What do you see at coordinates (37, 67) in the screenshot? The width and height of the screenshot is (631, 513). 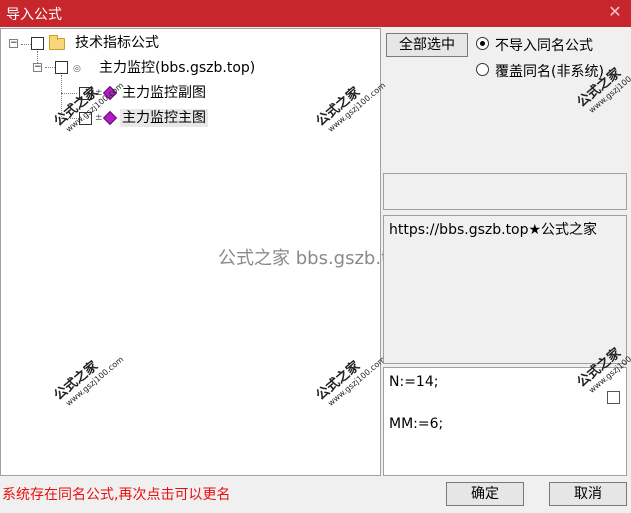 I see `tree-expander-group: −` at bounding box center [37, 67].